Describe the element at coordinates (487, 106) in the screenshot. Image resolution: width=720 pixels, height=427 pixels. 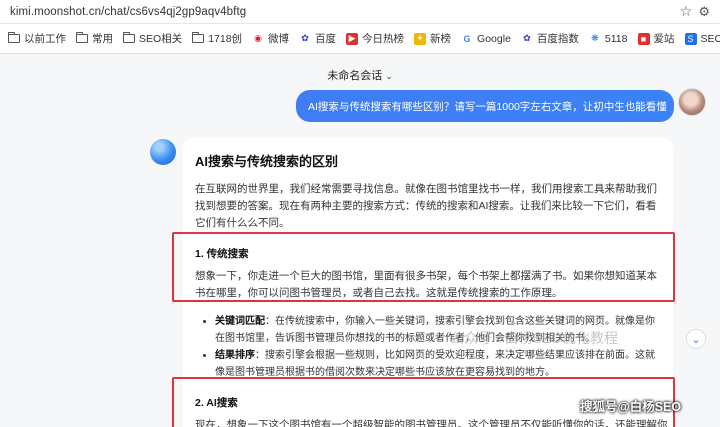
I see `user-message-text: AI搜索与传统搜索有哪些区别？请写一篇1000字左右文章，让初中生也能看懂` at that location.